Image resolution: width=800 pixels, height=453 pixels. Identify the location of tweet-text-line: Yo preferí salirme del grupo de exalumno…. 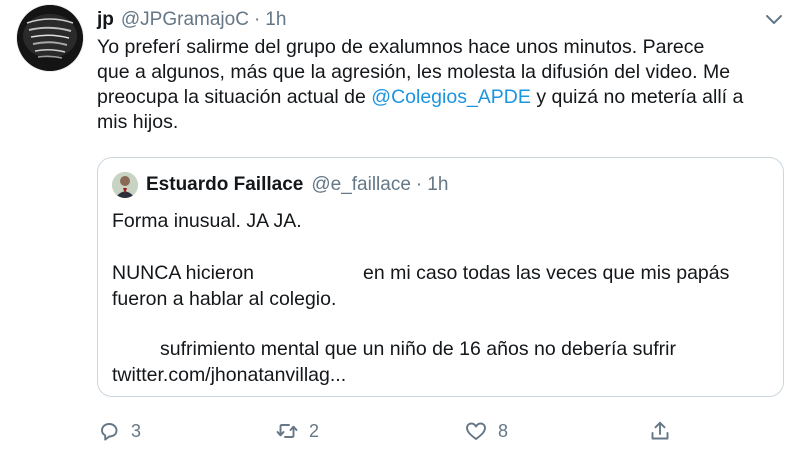
(401, 47).